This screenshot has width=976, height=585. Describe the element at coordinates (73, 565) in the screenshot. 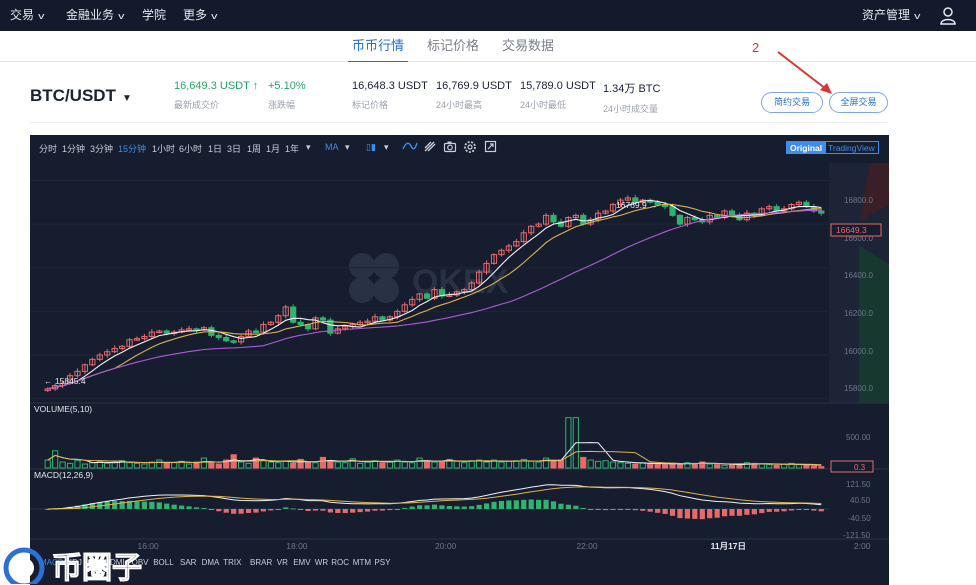

I see `site-logo: 币圈子` at that location.